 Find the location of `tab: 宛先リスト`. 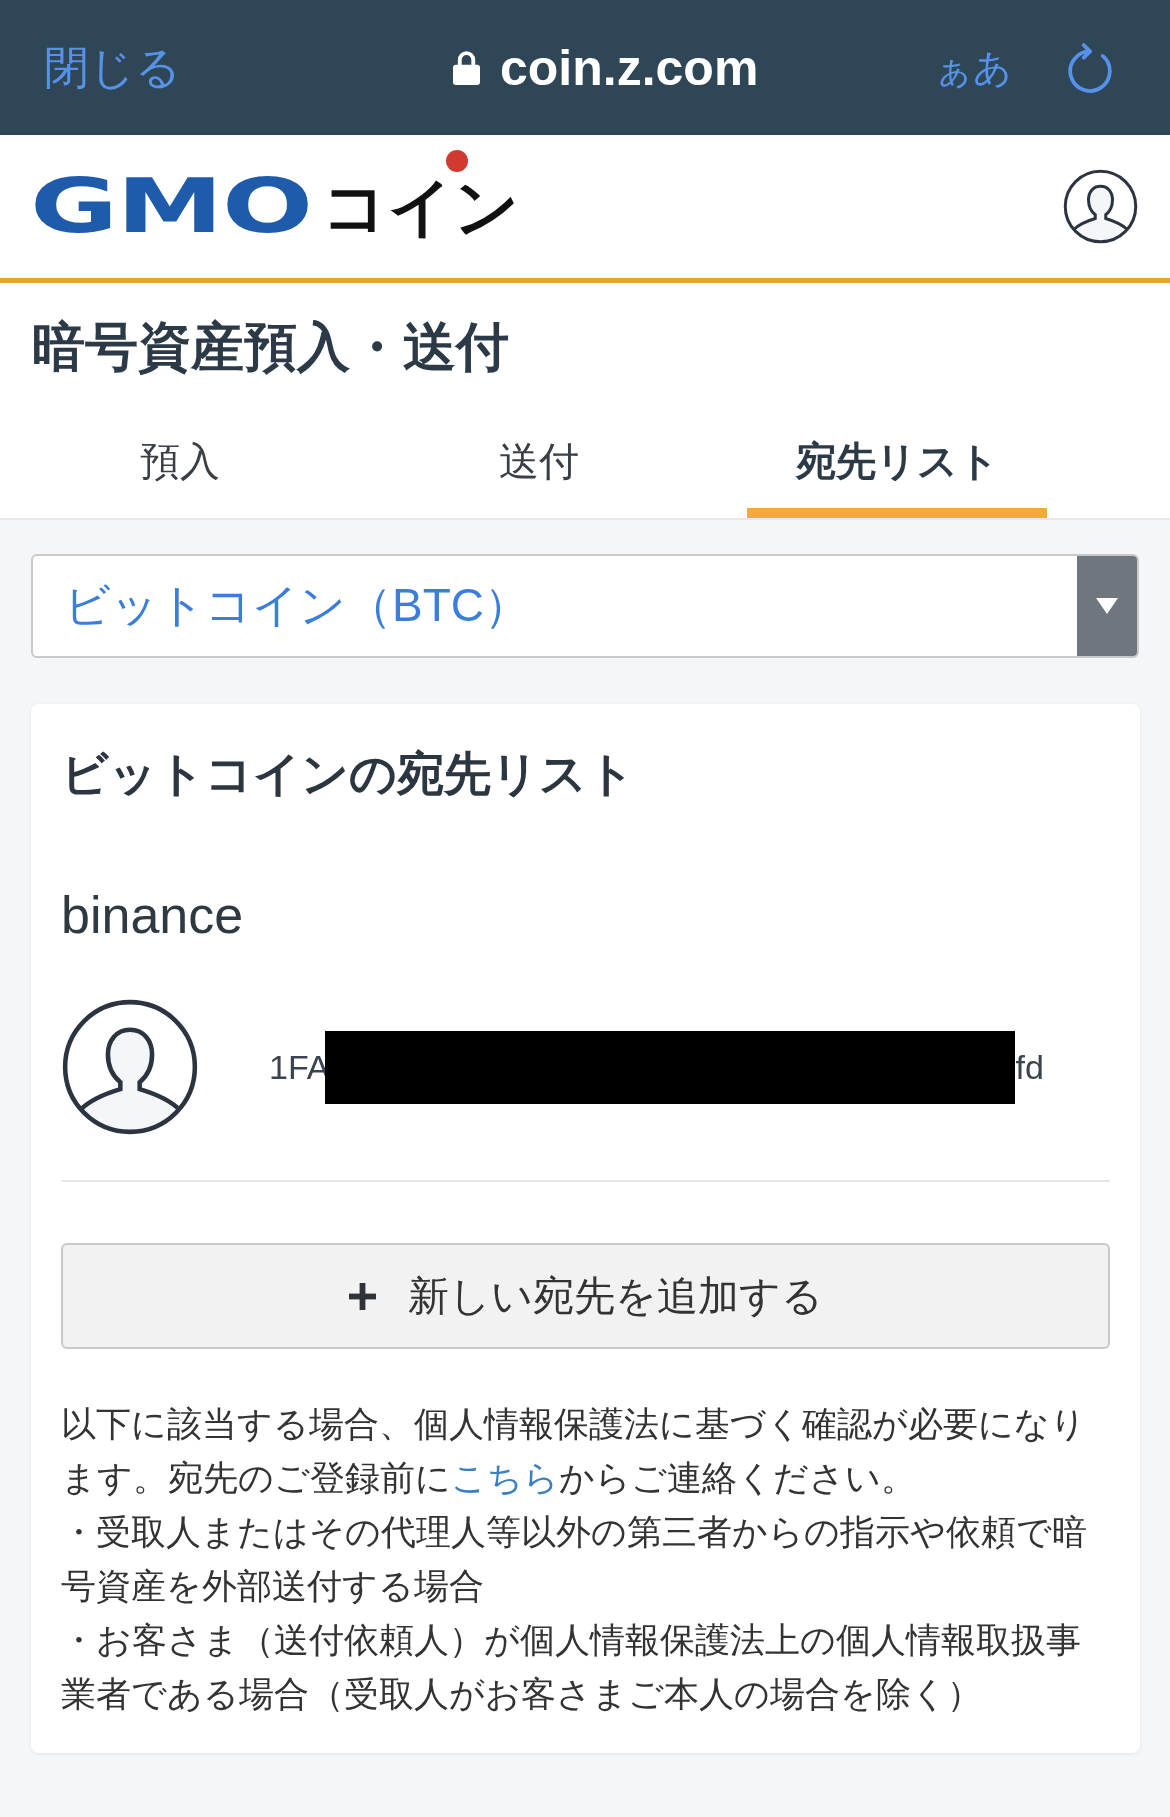

tab: 宛先リスト is located at coordinates (897, 461).